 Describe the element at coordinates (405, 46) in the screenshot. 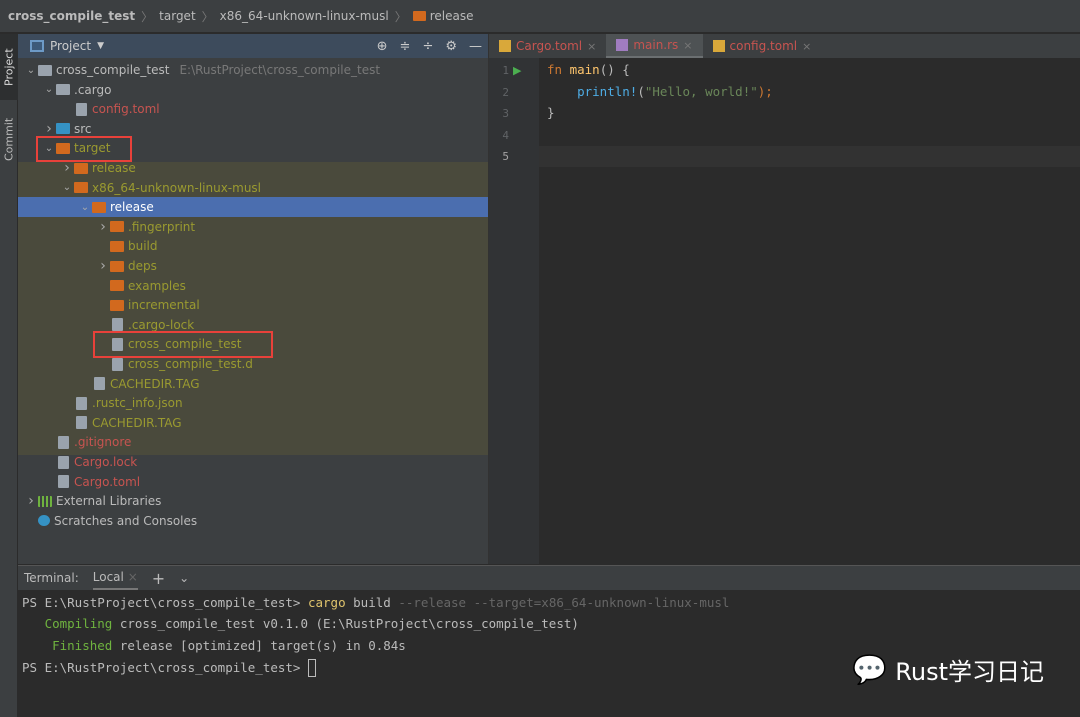

I see `expand-all-icon: ≑` at that location.